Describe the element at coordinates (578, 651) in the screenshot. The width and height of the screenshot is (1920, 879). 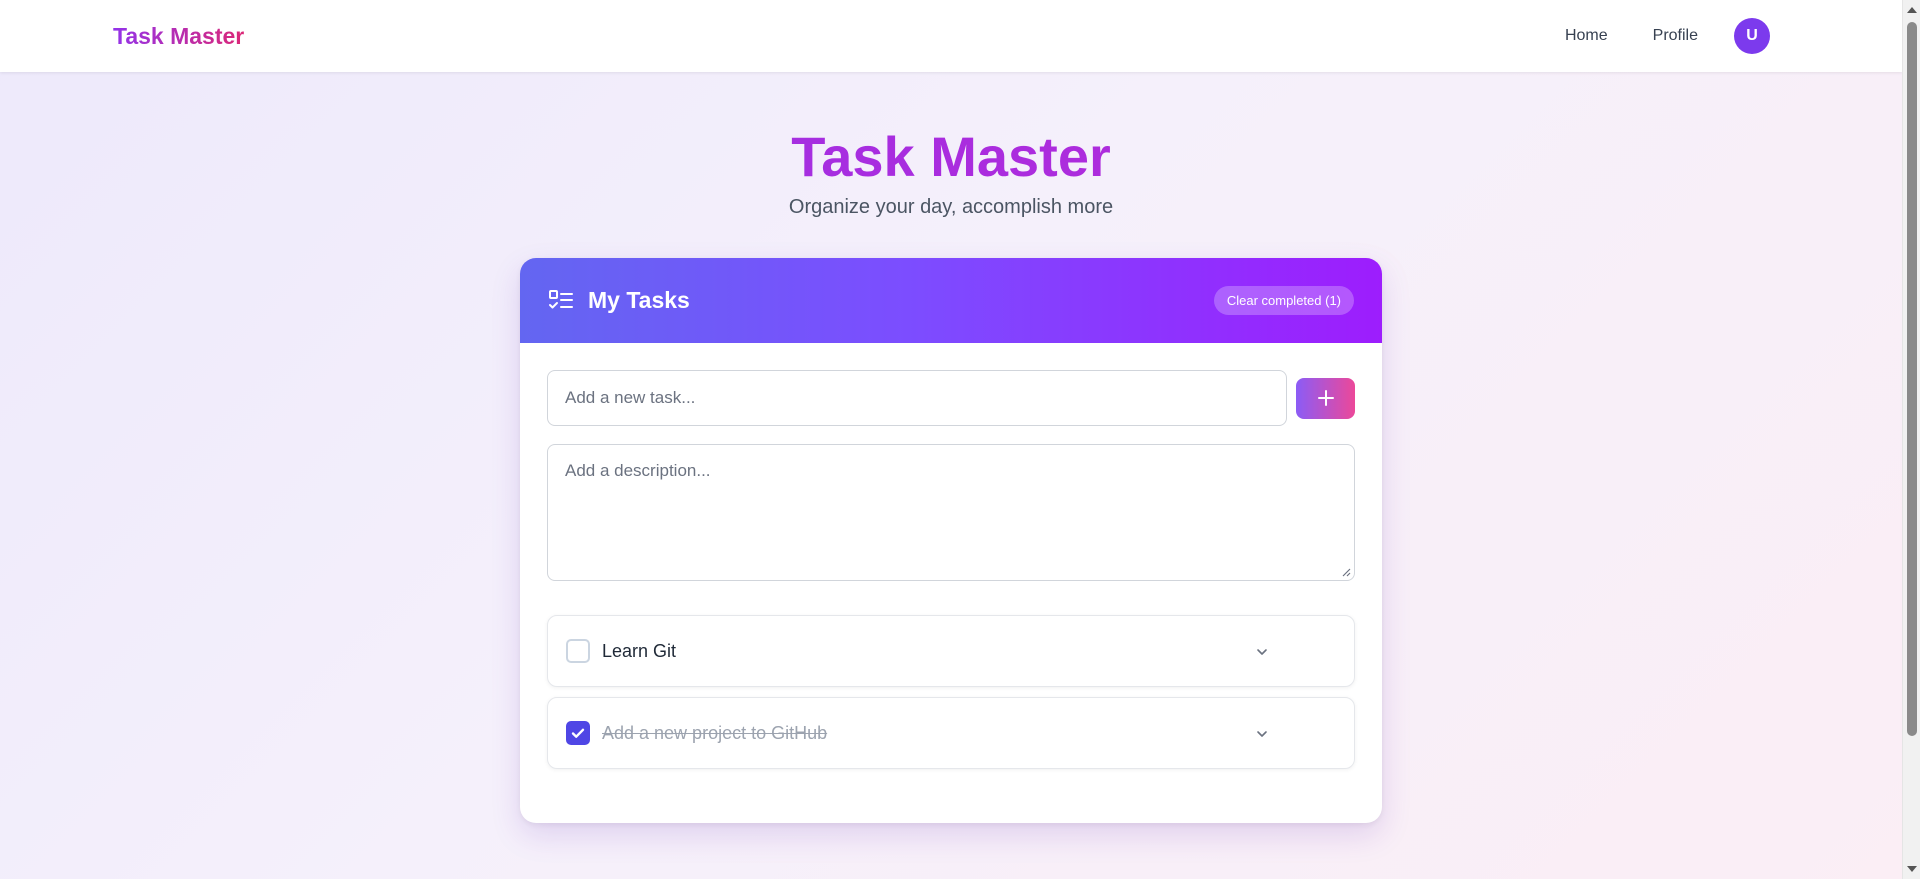
I see `task-checkbox` at that location.